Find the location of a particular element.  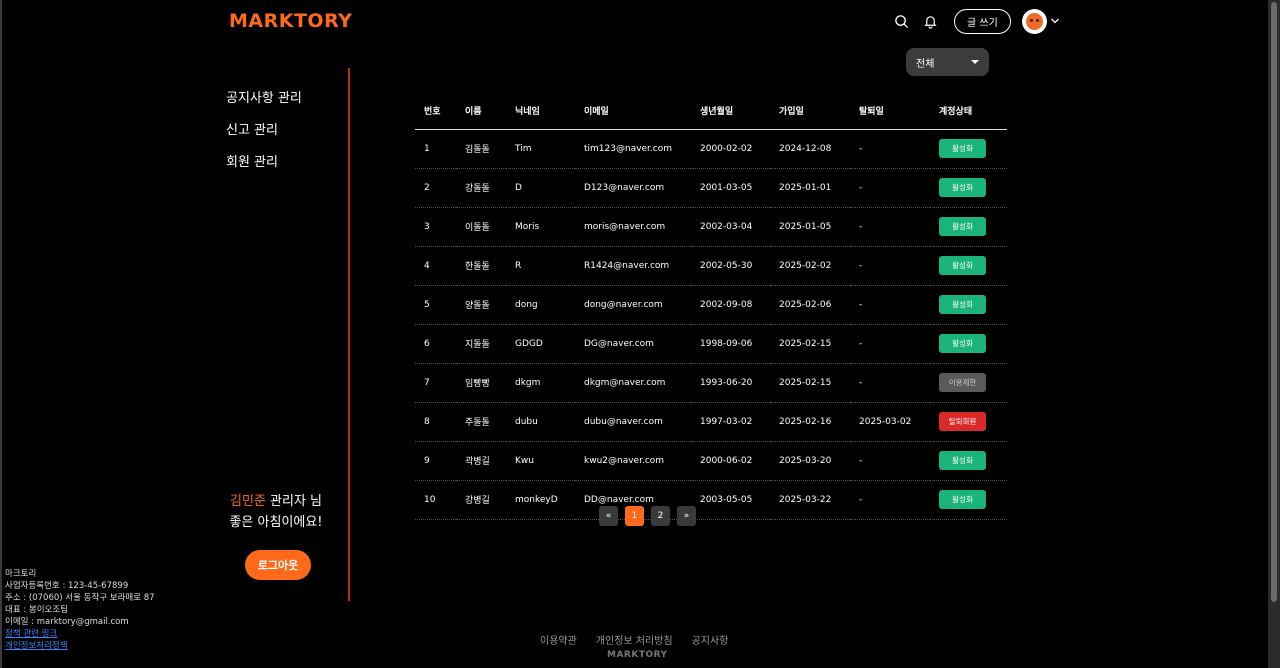

cell-number: 10 is located at coordinates (435, 500).